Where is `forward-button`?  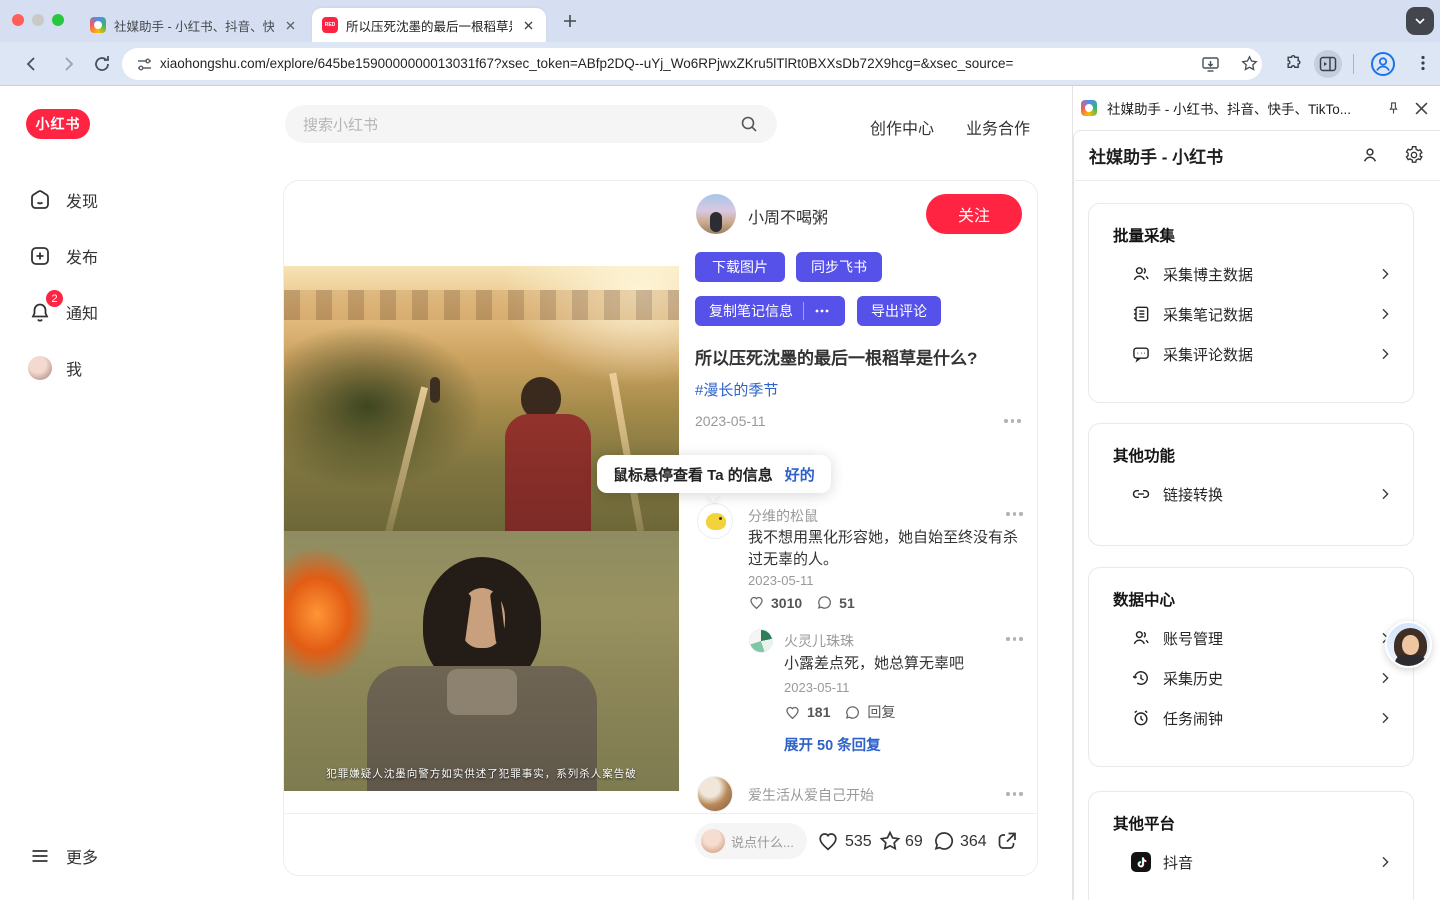 forward-button is located at coordinates (68, 64).